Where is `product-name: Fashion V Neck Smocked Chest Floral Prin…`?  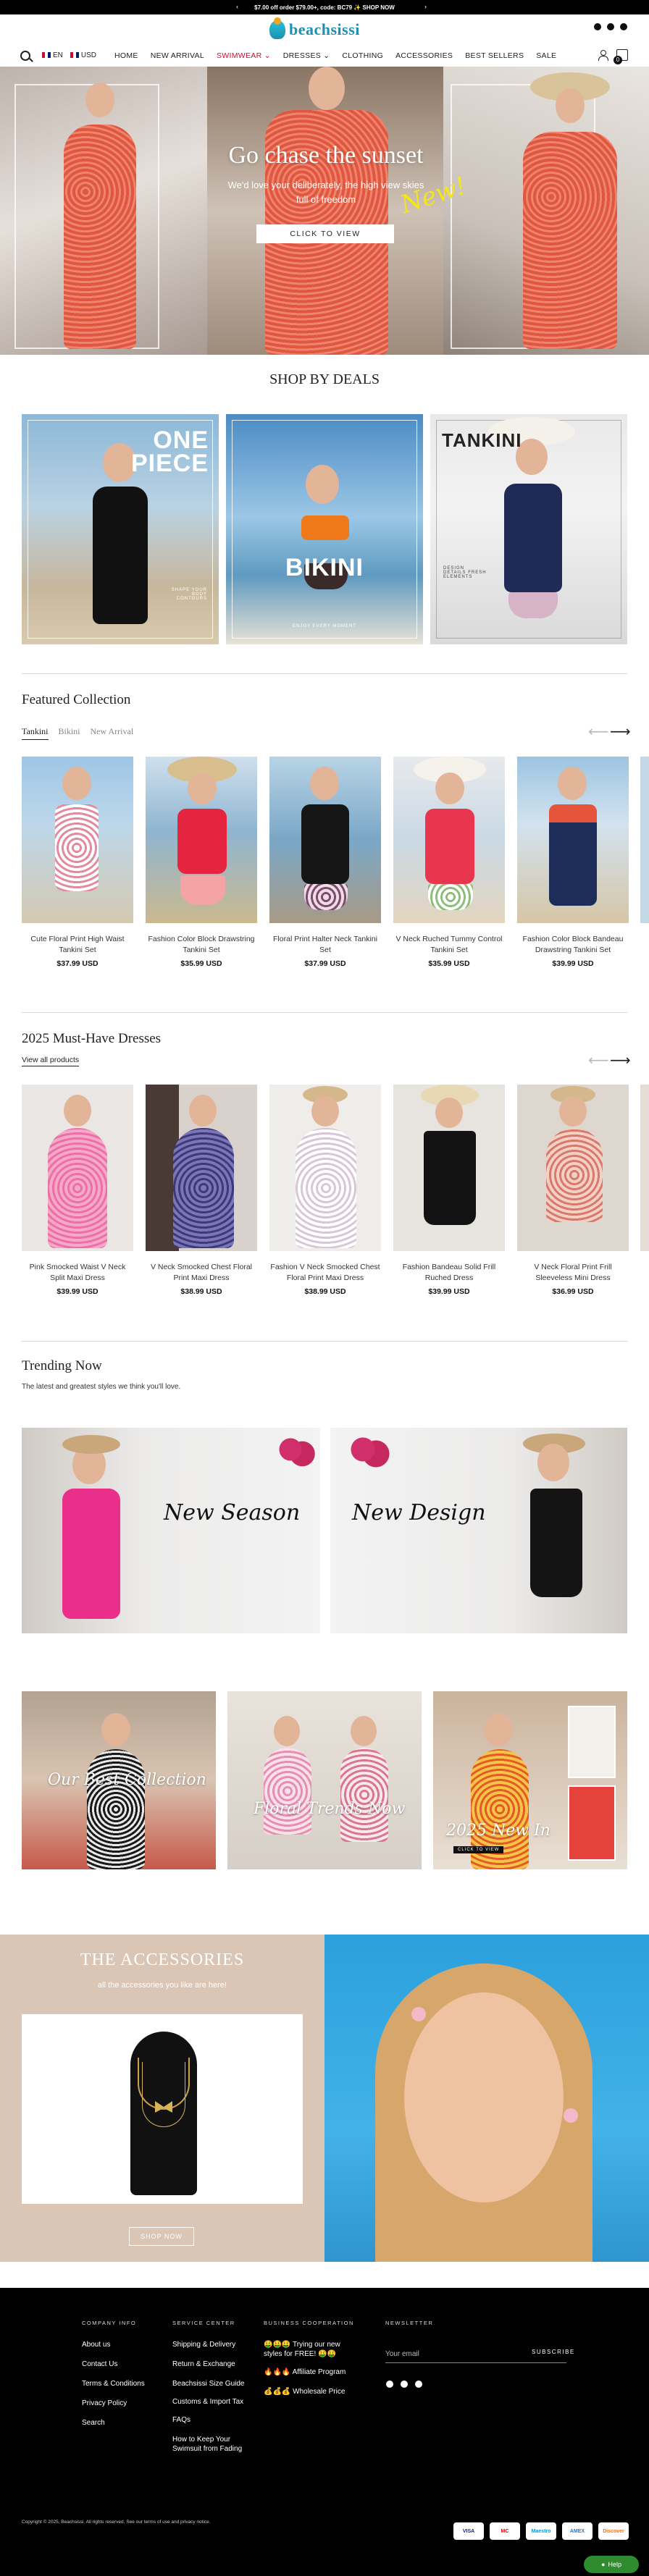
product-name: Fashion V Neck Smocked Chest Floral Prin… is located at coordinates (325, 1273).